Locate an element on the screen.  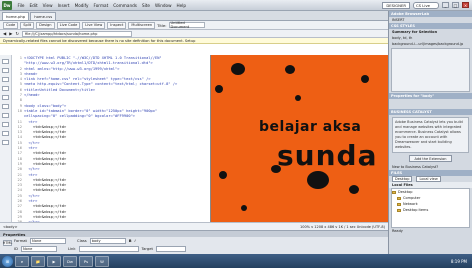
coding-toolbar is located at coordinates (6, 138).